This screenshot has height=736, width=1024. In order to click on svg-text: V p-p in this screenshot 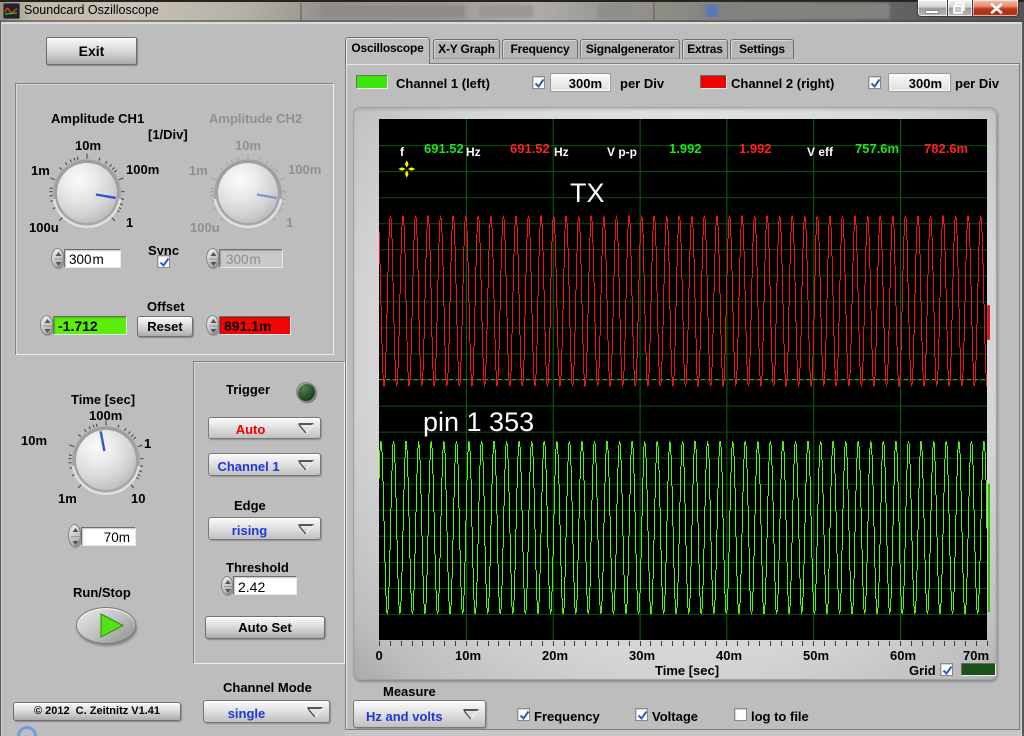, I will do `click(622, 152)`.